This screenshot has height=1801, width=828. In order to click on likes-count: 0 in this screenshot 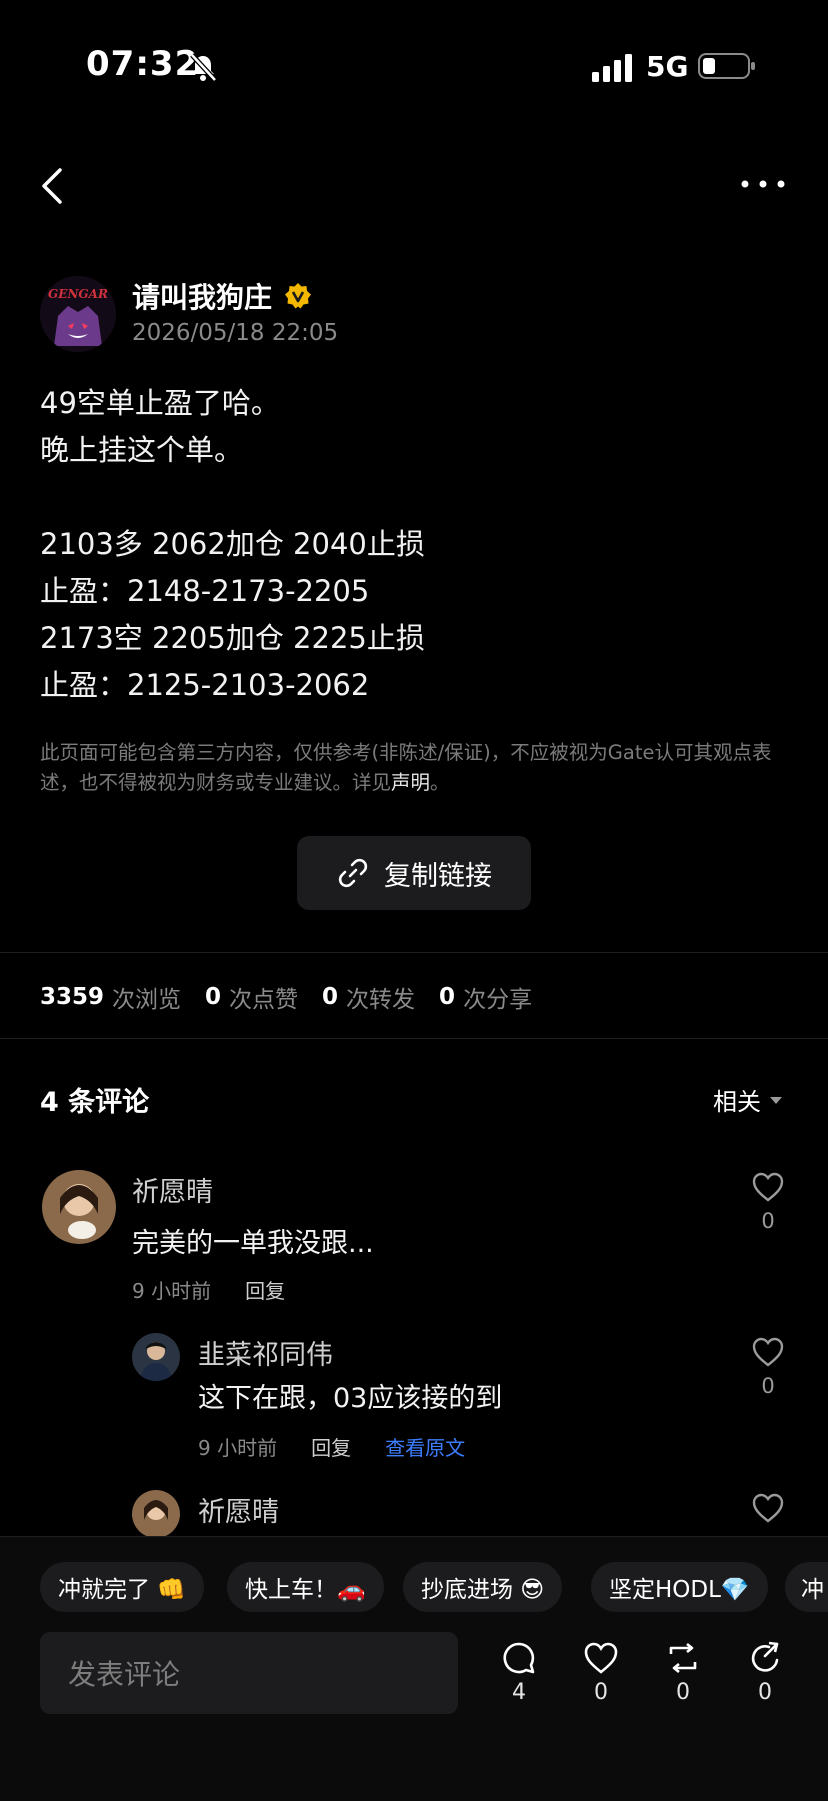, I will do `click(213, 997)`.